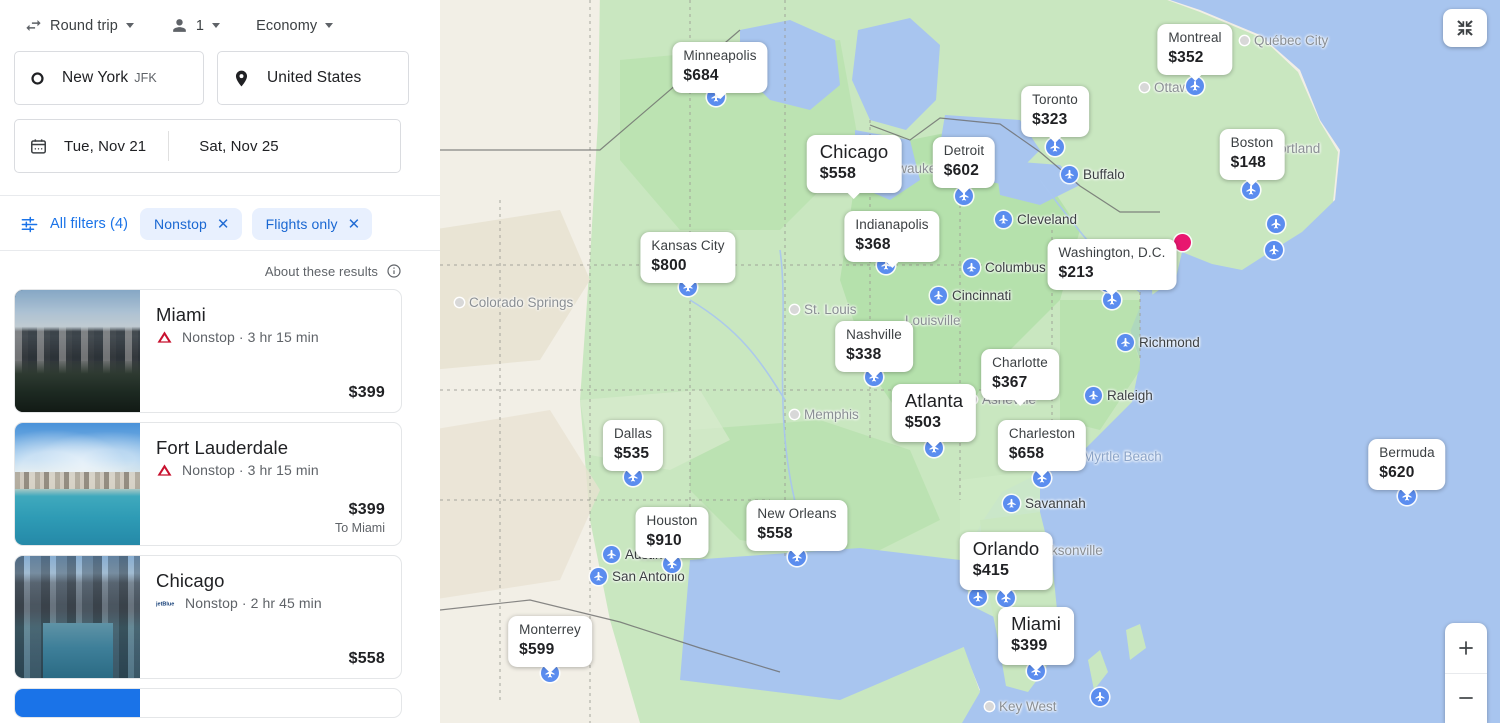 The height and width of the screenshot is (723, 1500). Describe the element at coordinates (287, 25) in the screenshot. I see `cabin-class-label: Economy` at that location.